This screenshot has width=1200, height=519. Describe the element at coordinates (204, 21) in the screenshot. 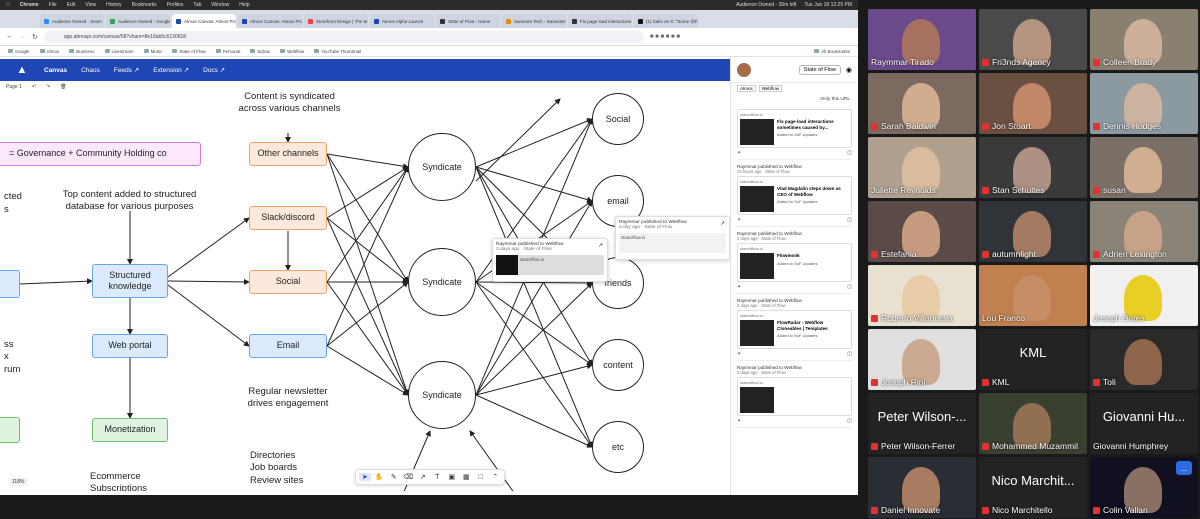

I see `browser-tab: Atmos Canvas: Atmos Prot` at that location.